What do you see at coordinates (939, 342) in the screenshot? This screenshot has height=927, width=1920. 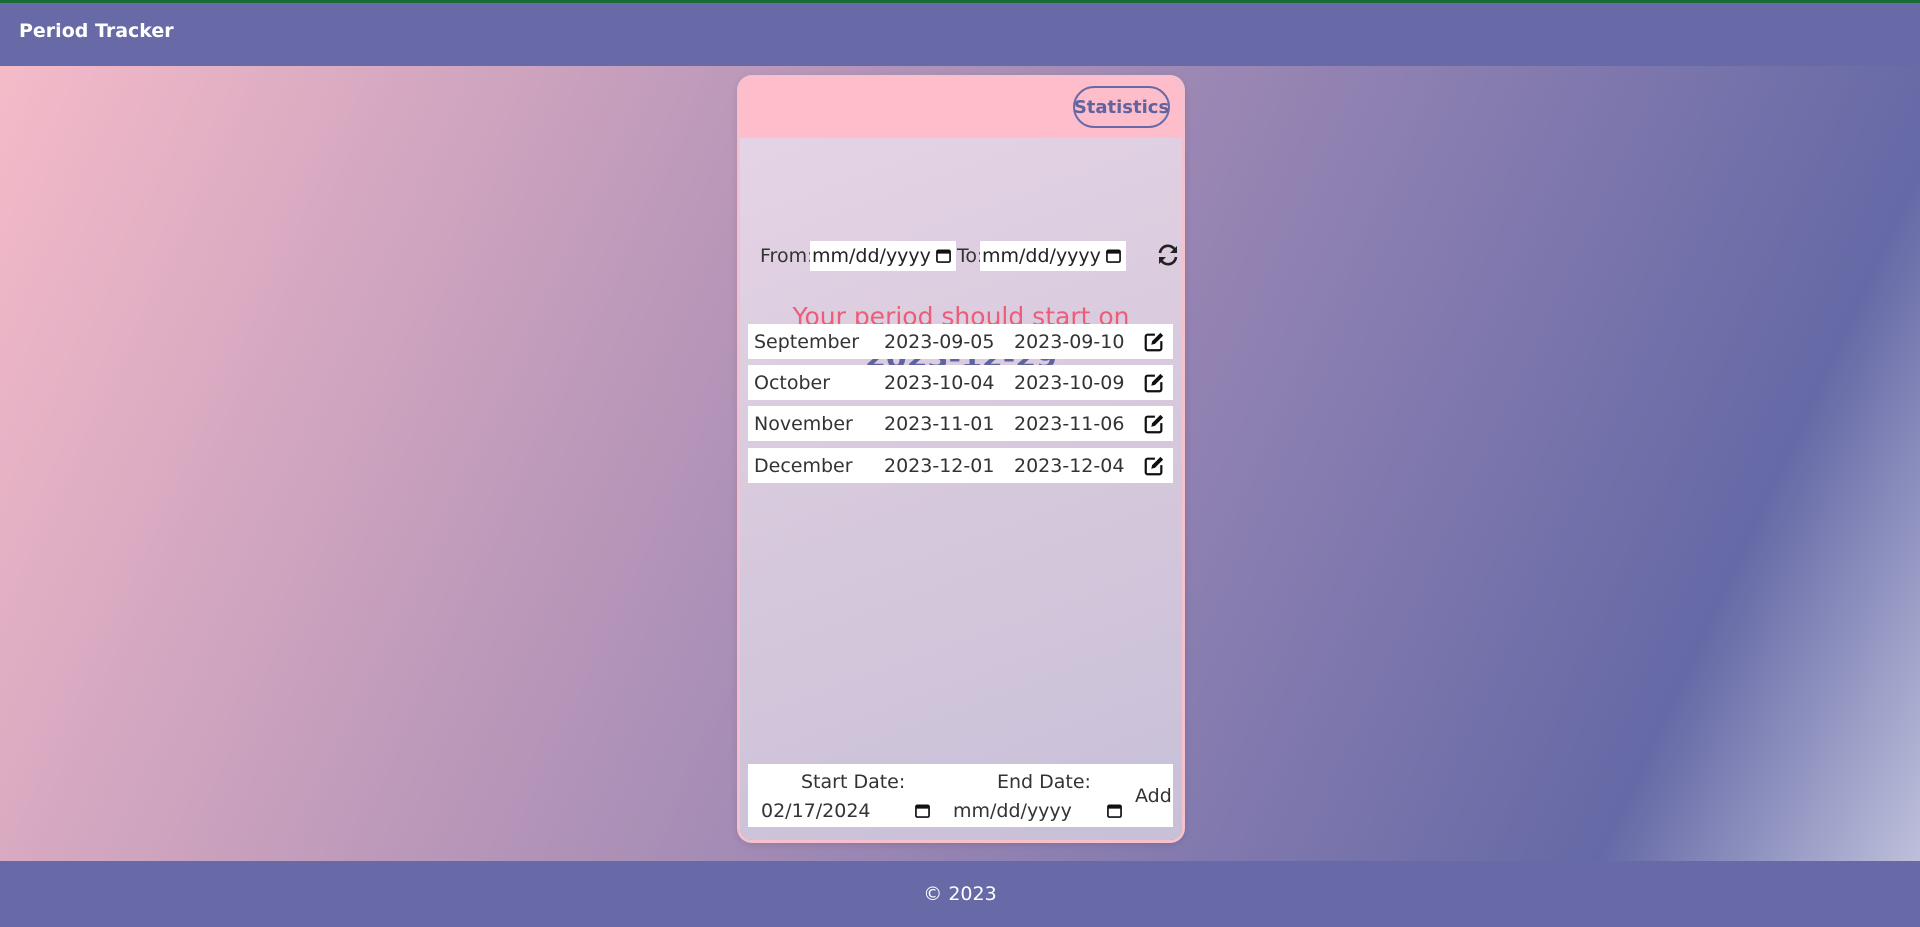 I see `cycle-start-date: 2023-09-05` at bounding box center [939, 342].